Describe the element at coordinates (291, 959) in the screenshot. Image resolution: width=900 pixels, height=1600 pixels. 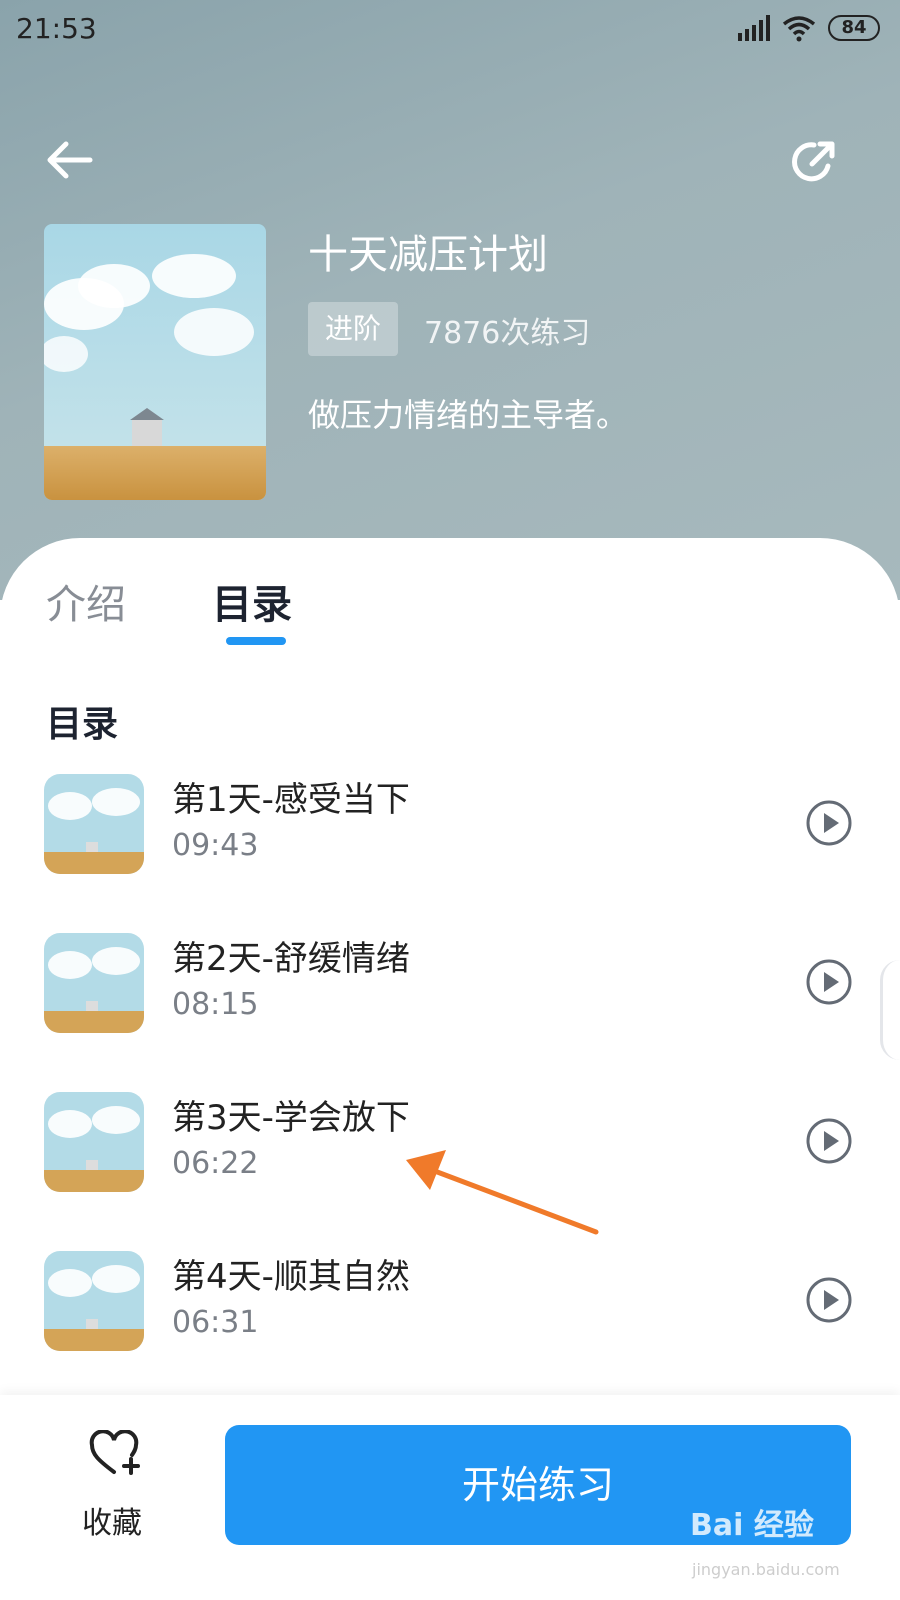
I see `lesson-title: 第2天-舒缓情绪` at that location.